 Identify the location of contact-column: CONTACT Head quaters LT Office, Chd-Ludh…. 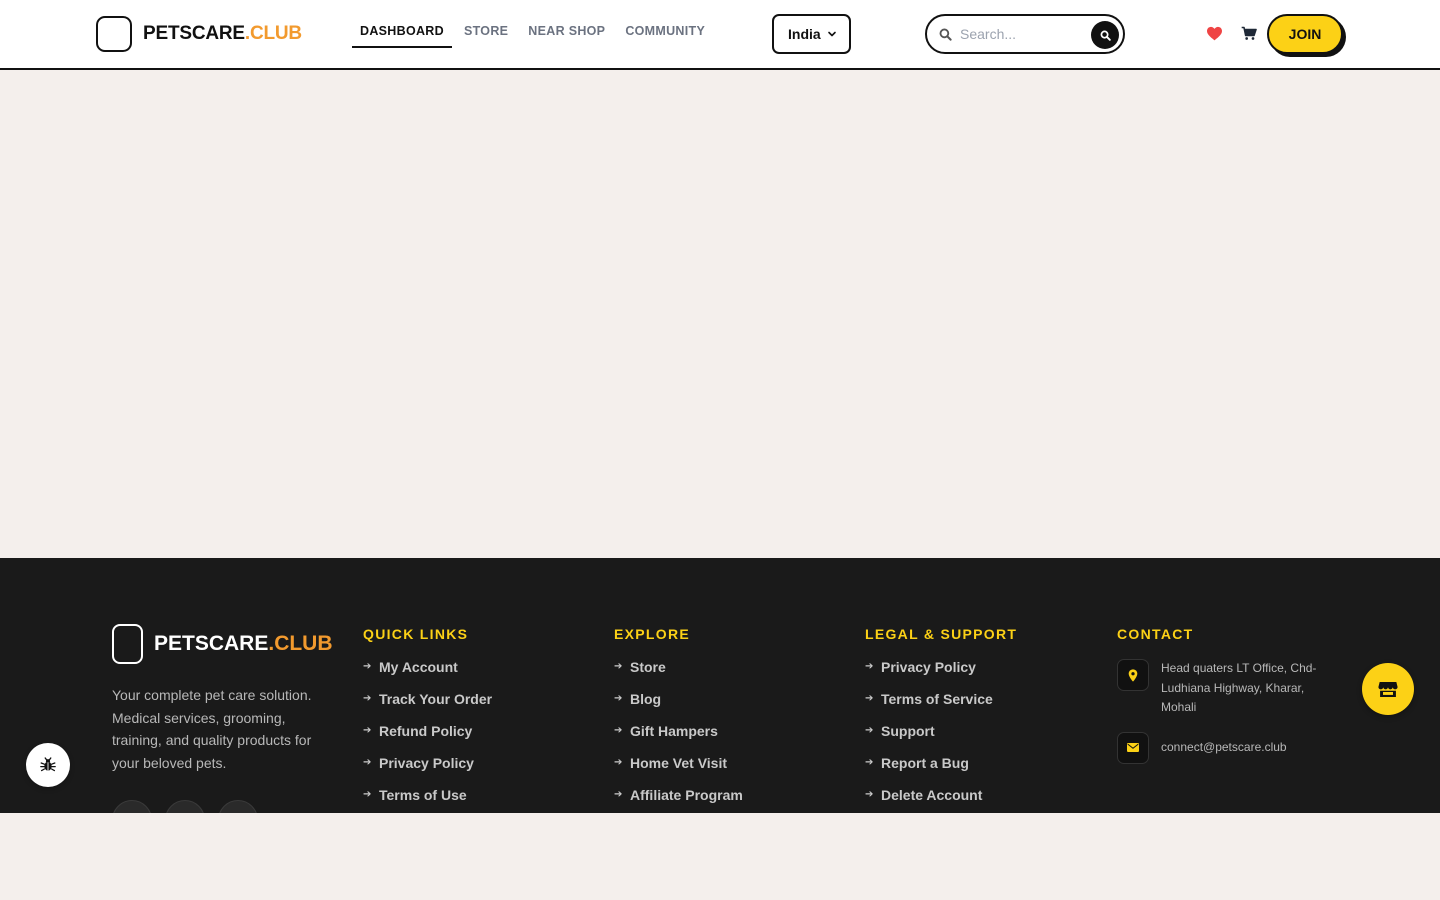
(1224, 702).